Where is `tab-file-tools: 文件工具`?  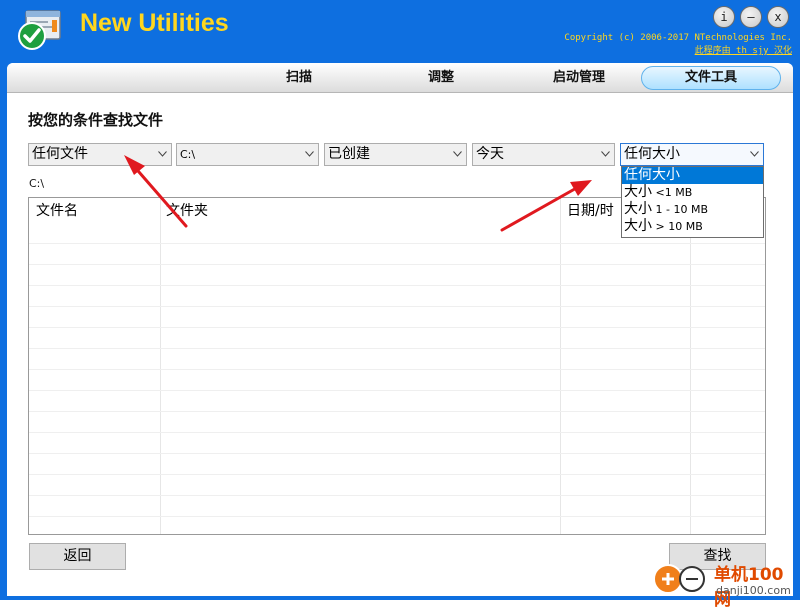
tab-file-tools: 文件工具 is located at coordinates (711, 78).